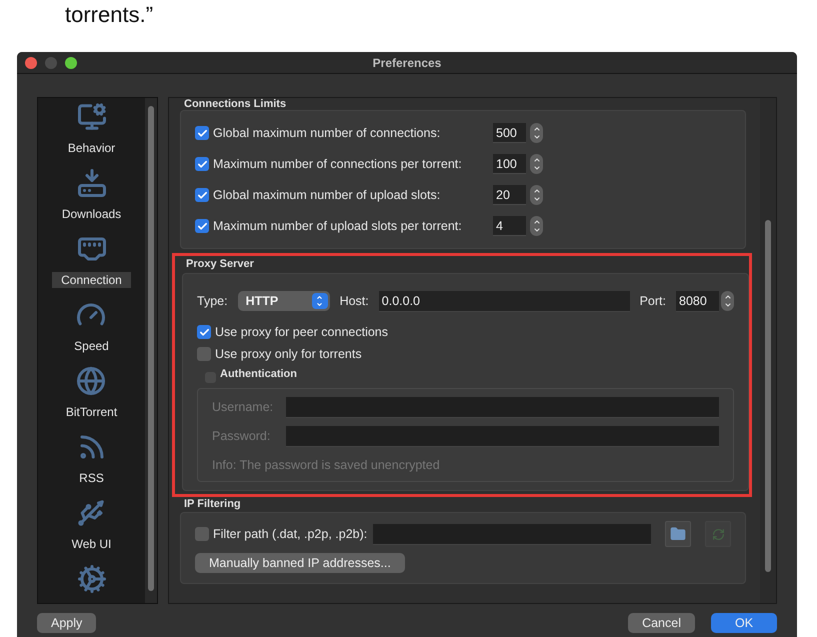  Describe the element at coordinates (288, 354) in the screenshot. I see `option-label: Use proxy only for torrents` at that location.